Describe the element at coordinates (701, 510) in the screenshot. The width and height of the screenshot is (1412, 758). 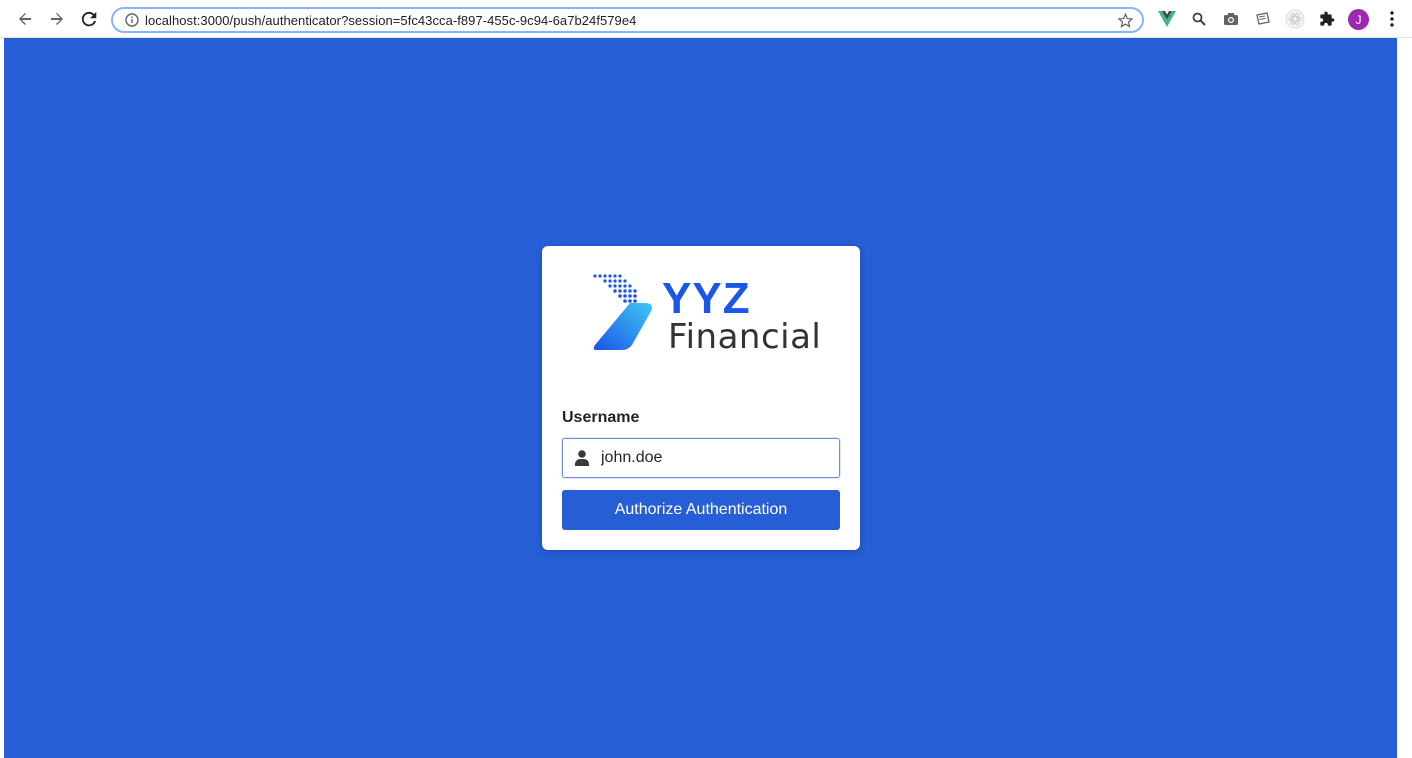
I see `authorize-authentication-button: Authorize Authentication` at that location.